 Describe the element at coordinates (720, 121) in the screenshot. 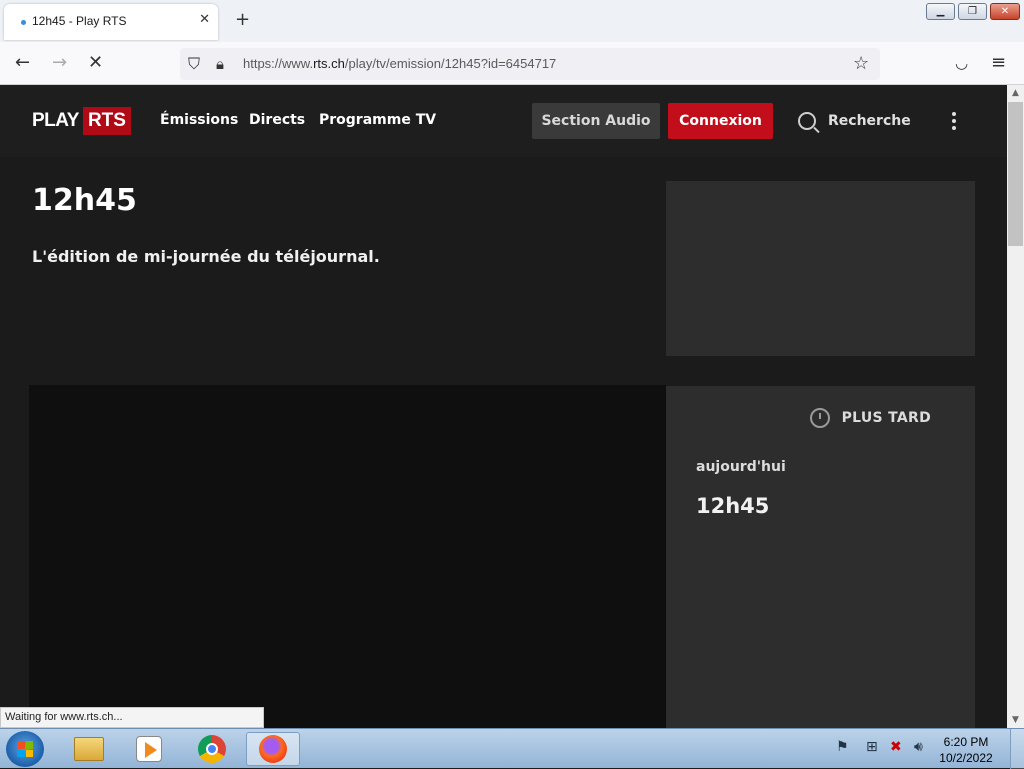

I see `login-button: Connexion` at that location.